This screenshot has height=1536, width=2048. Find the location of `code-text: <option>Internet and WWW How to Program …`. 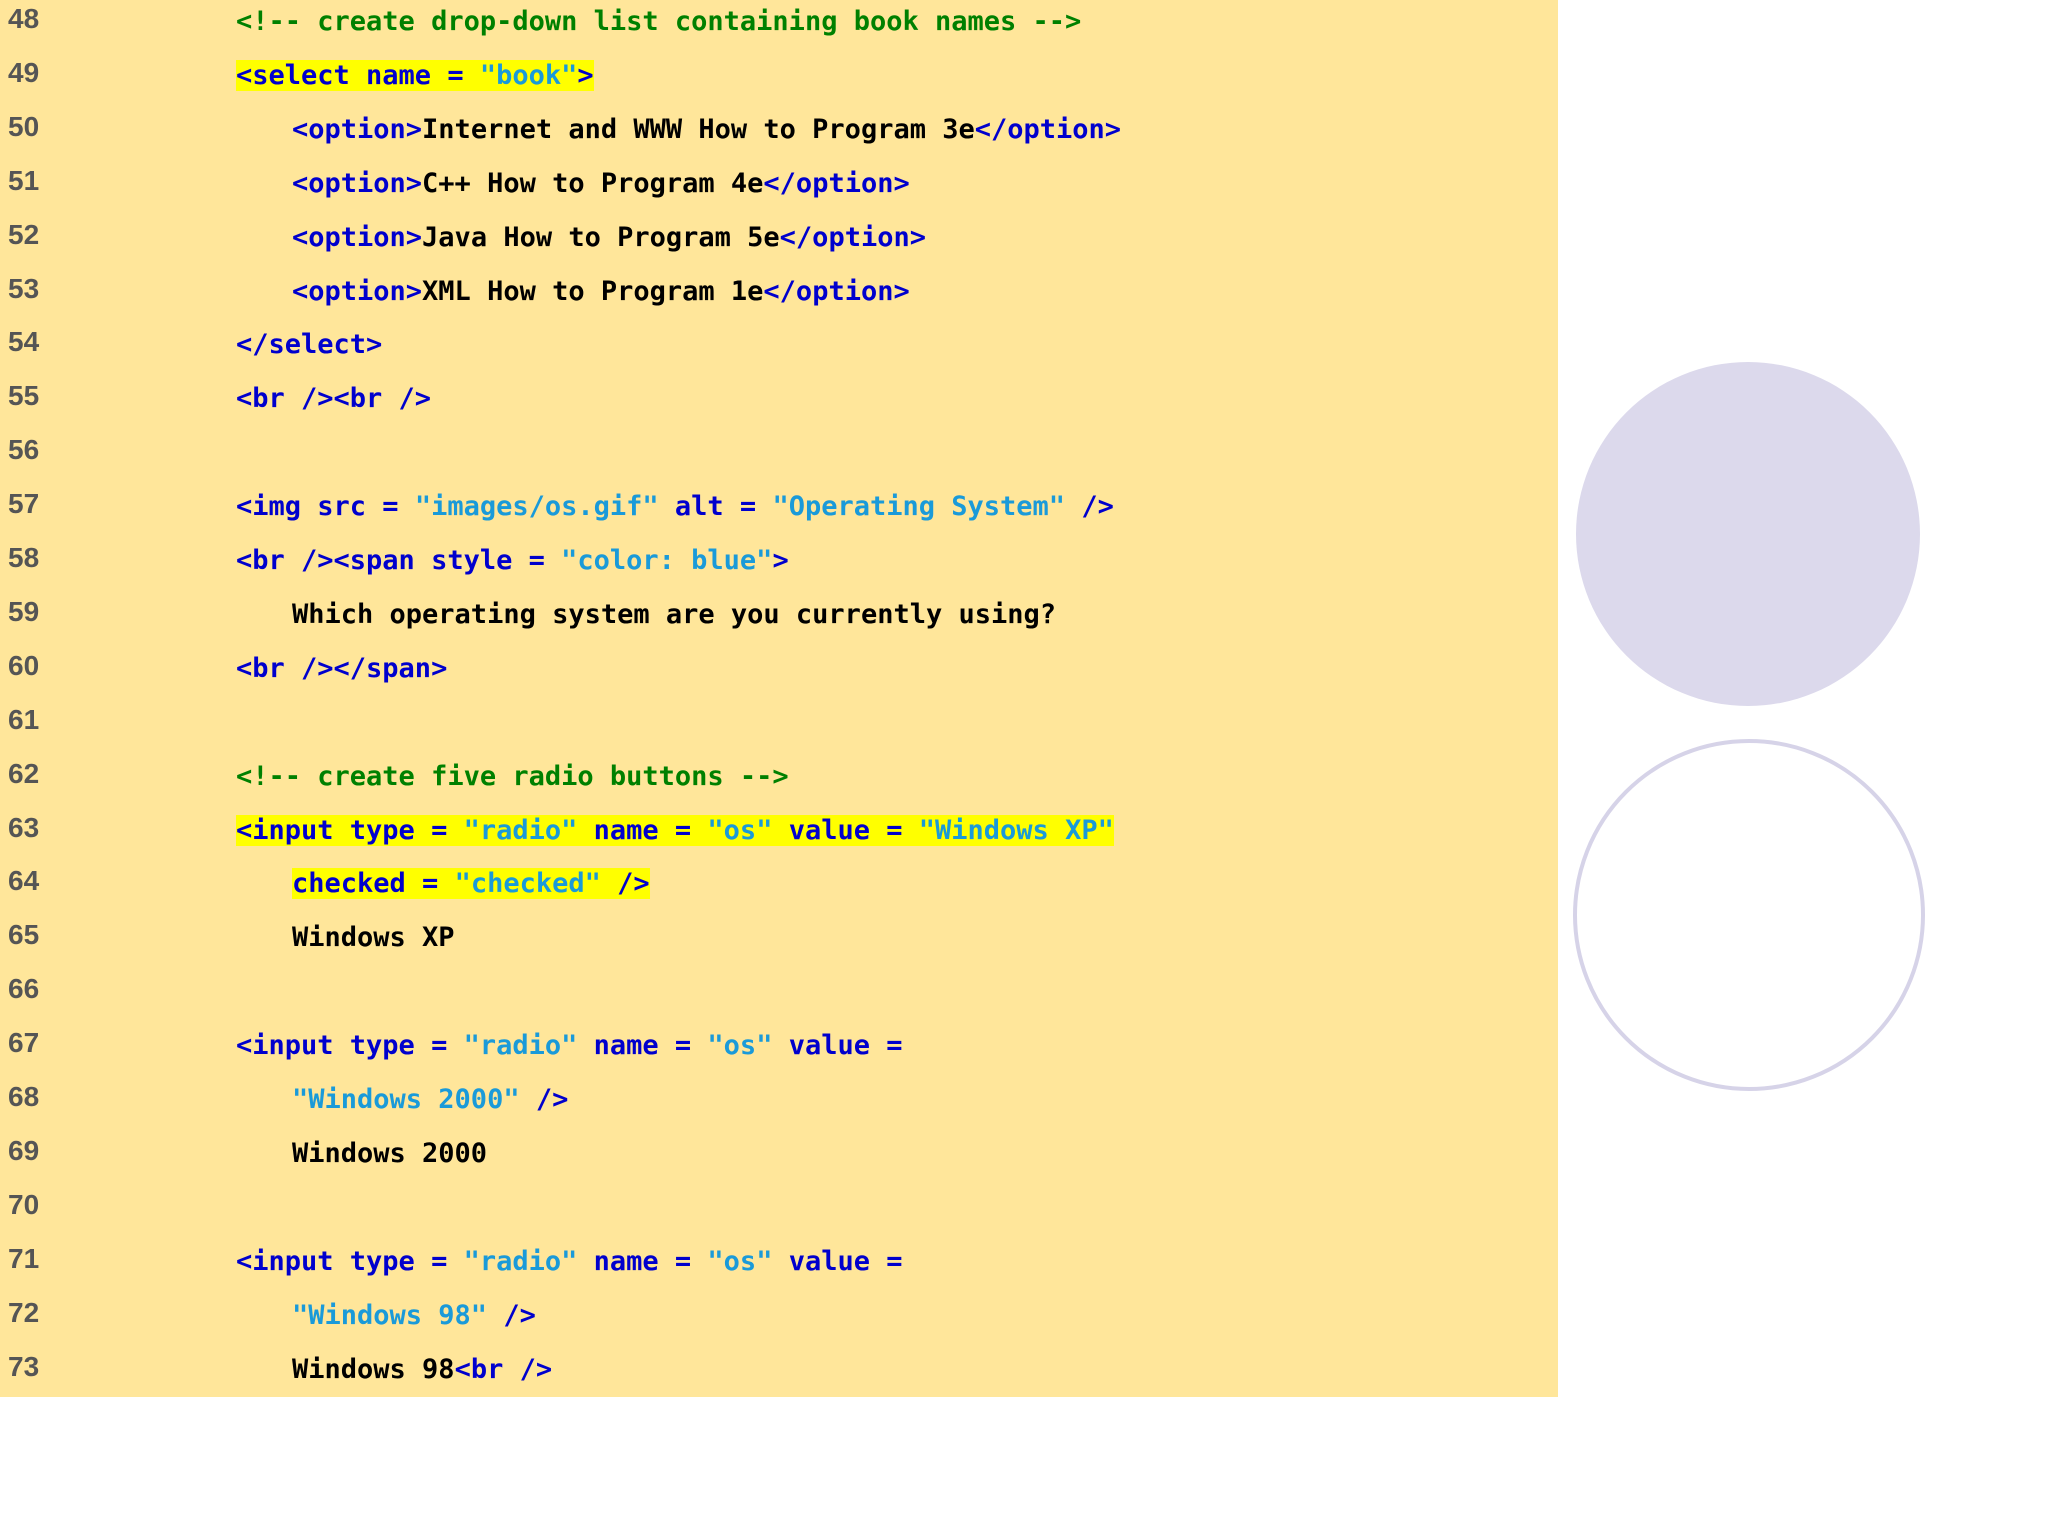

code-text: <option>Internet and WWW How to Program … is located at coordinates (706, 130).